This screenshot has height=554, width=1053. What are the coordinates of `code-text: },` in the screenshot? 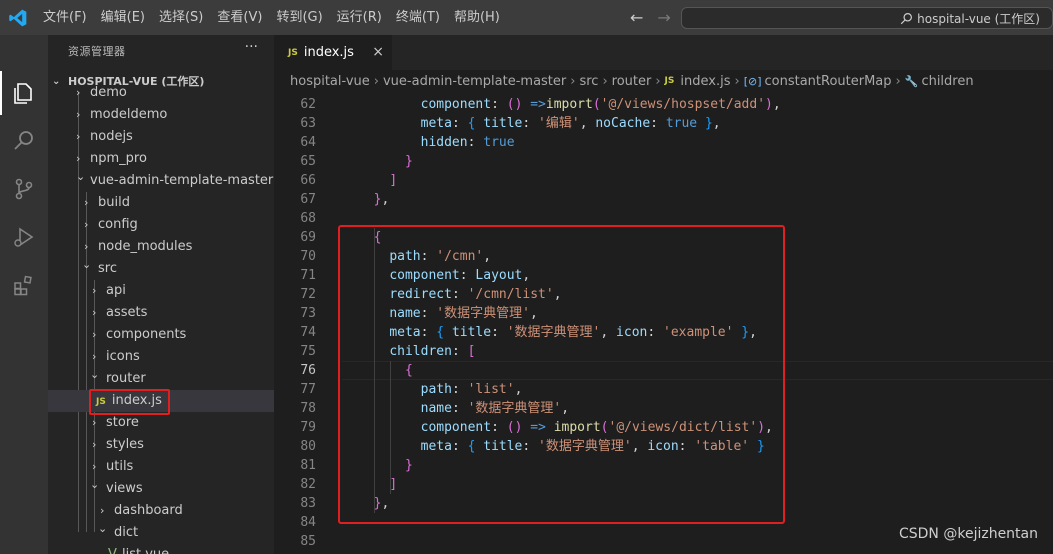 It's located at (381, 199).